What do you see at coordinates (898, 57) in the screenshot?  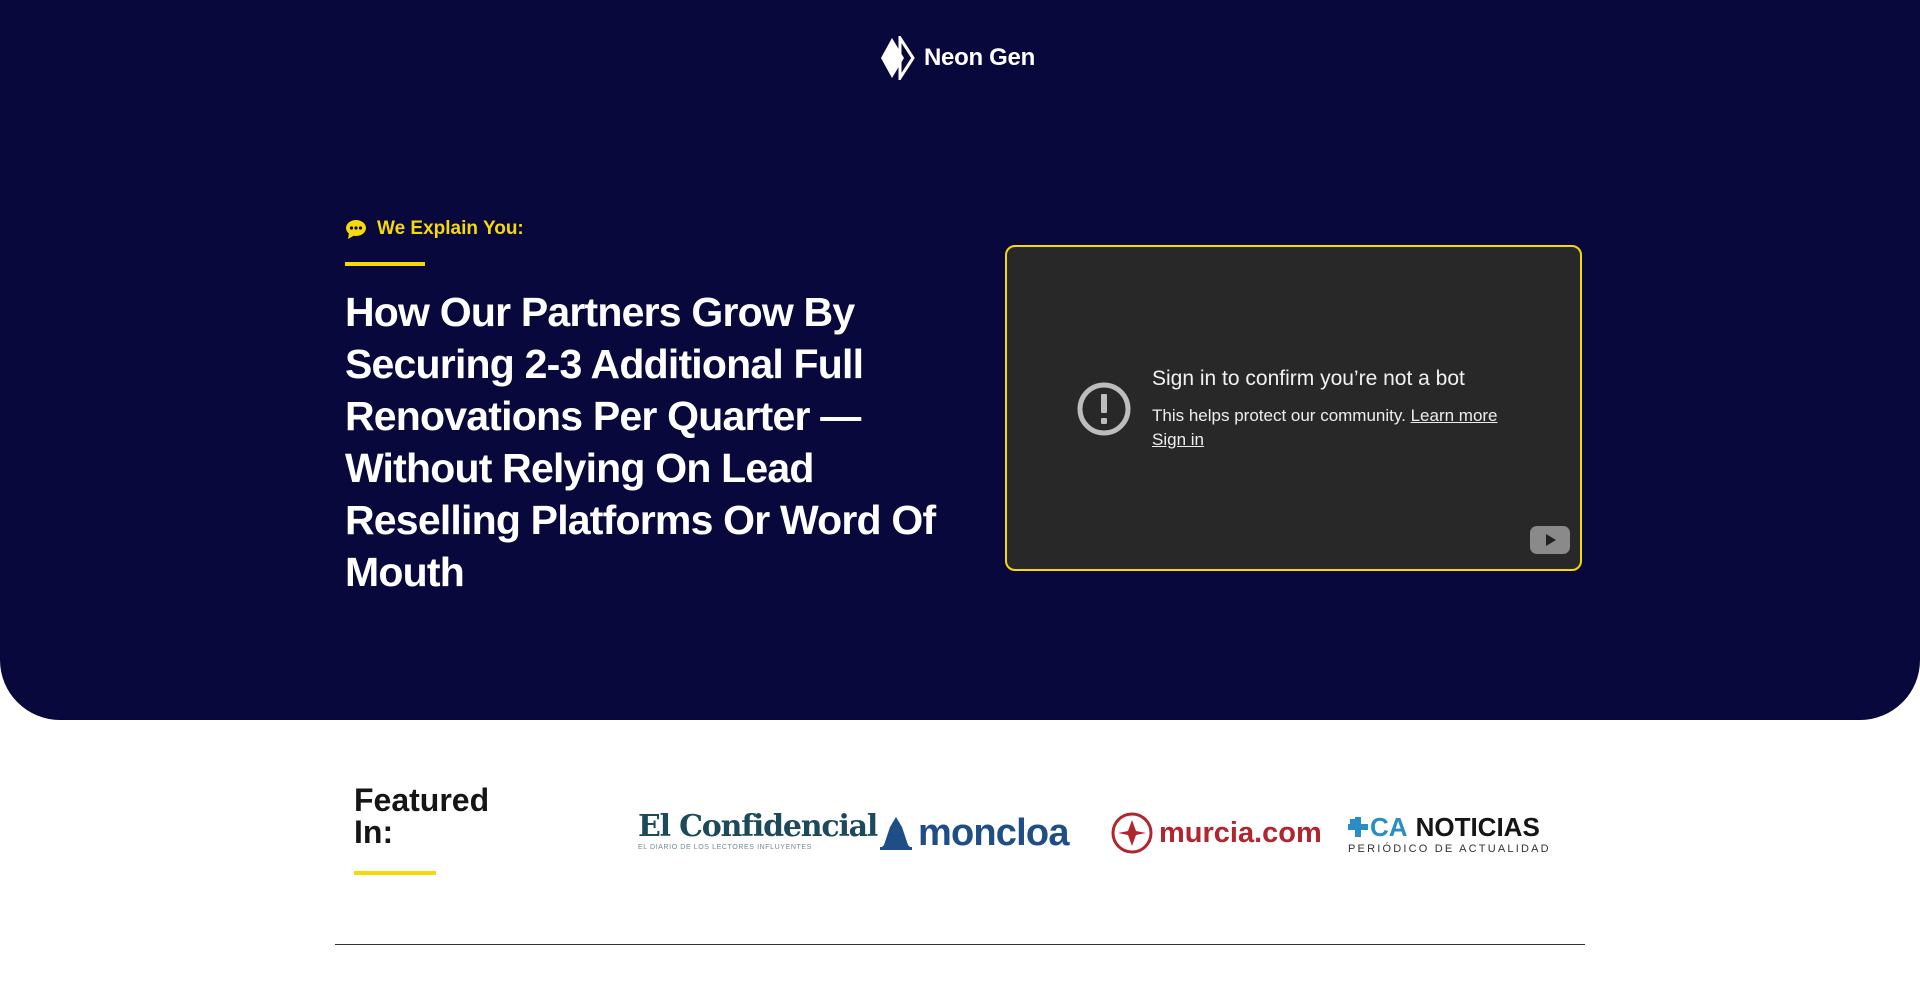 I see `diamond-logo-icon` at bounding box center [898, 57].